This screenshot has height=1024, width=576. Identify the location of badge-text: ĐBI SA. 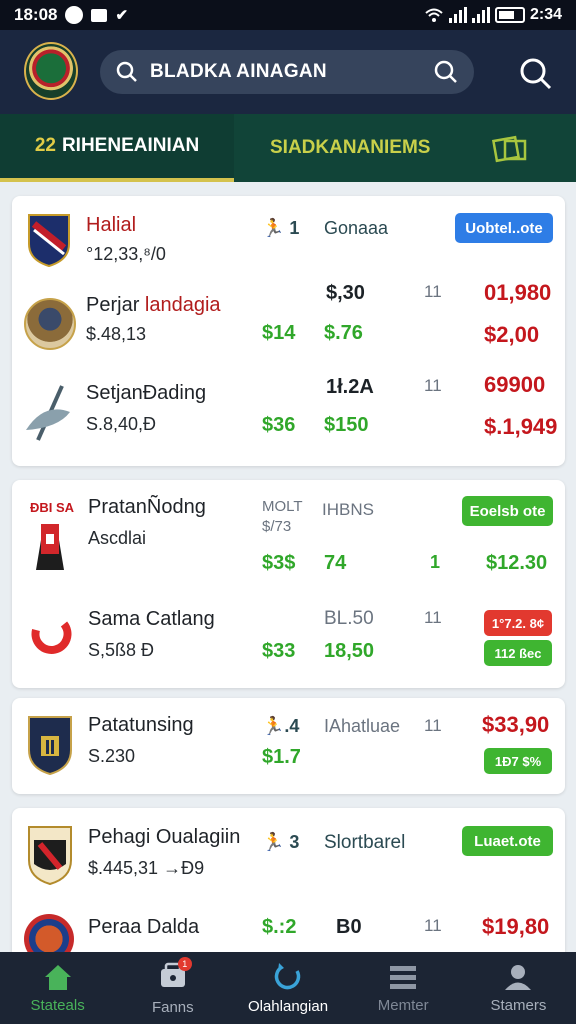
(52, 507).